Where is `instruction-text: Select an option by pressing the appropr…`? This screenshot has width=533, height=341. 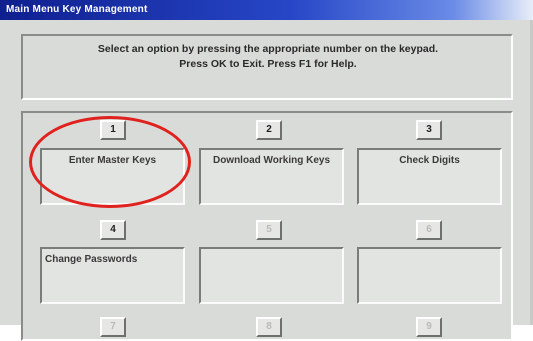
instruction-text: Select an option by pressing the appropr… is located at coordinates (268, 57).